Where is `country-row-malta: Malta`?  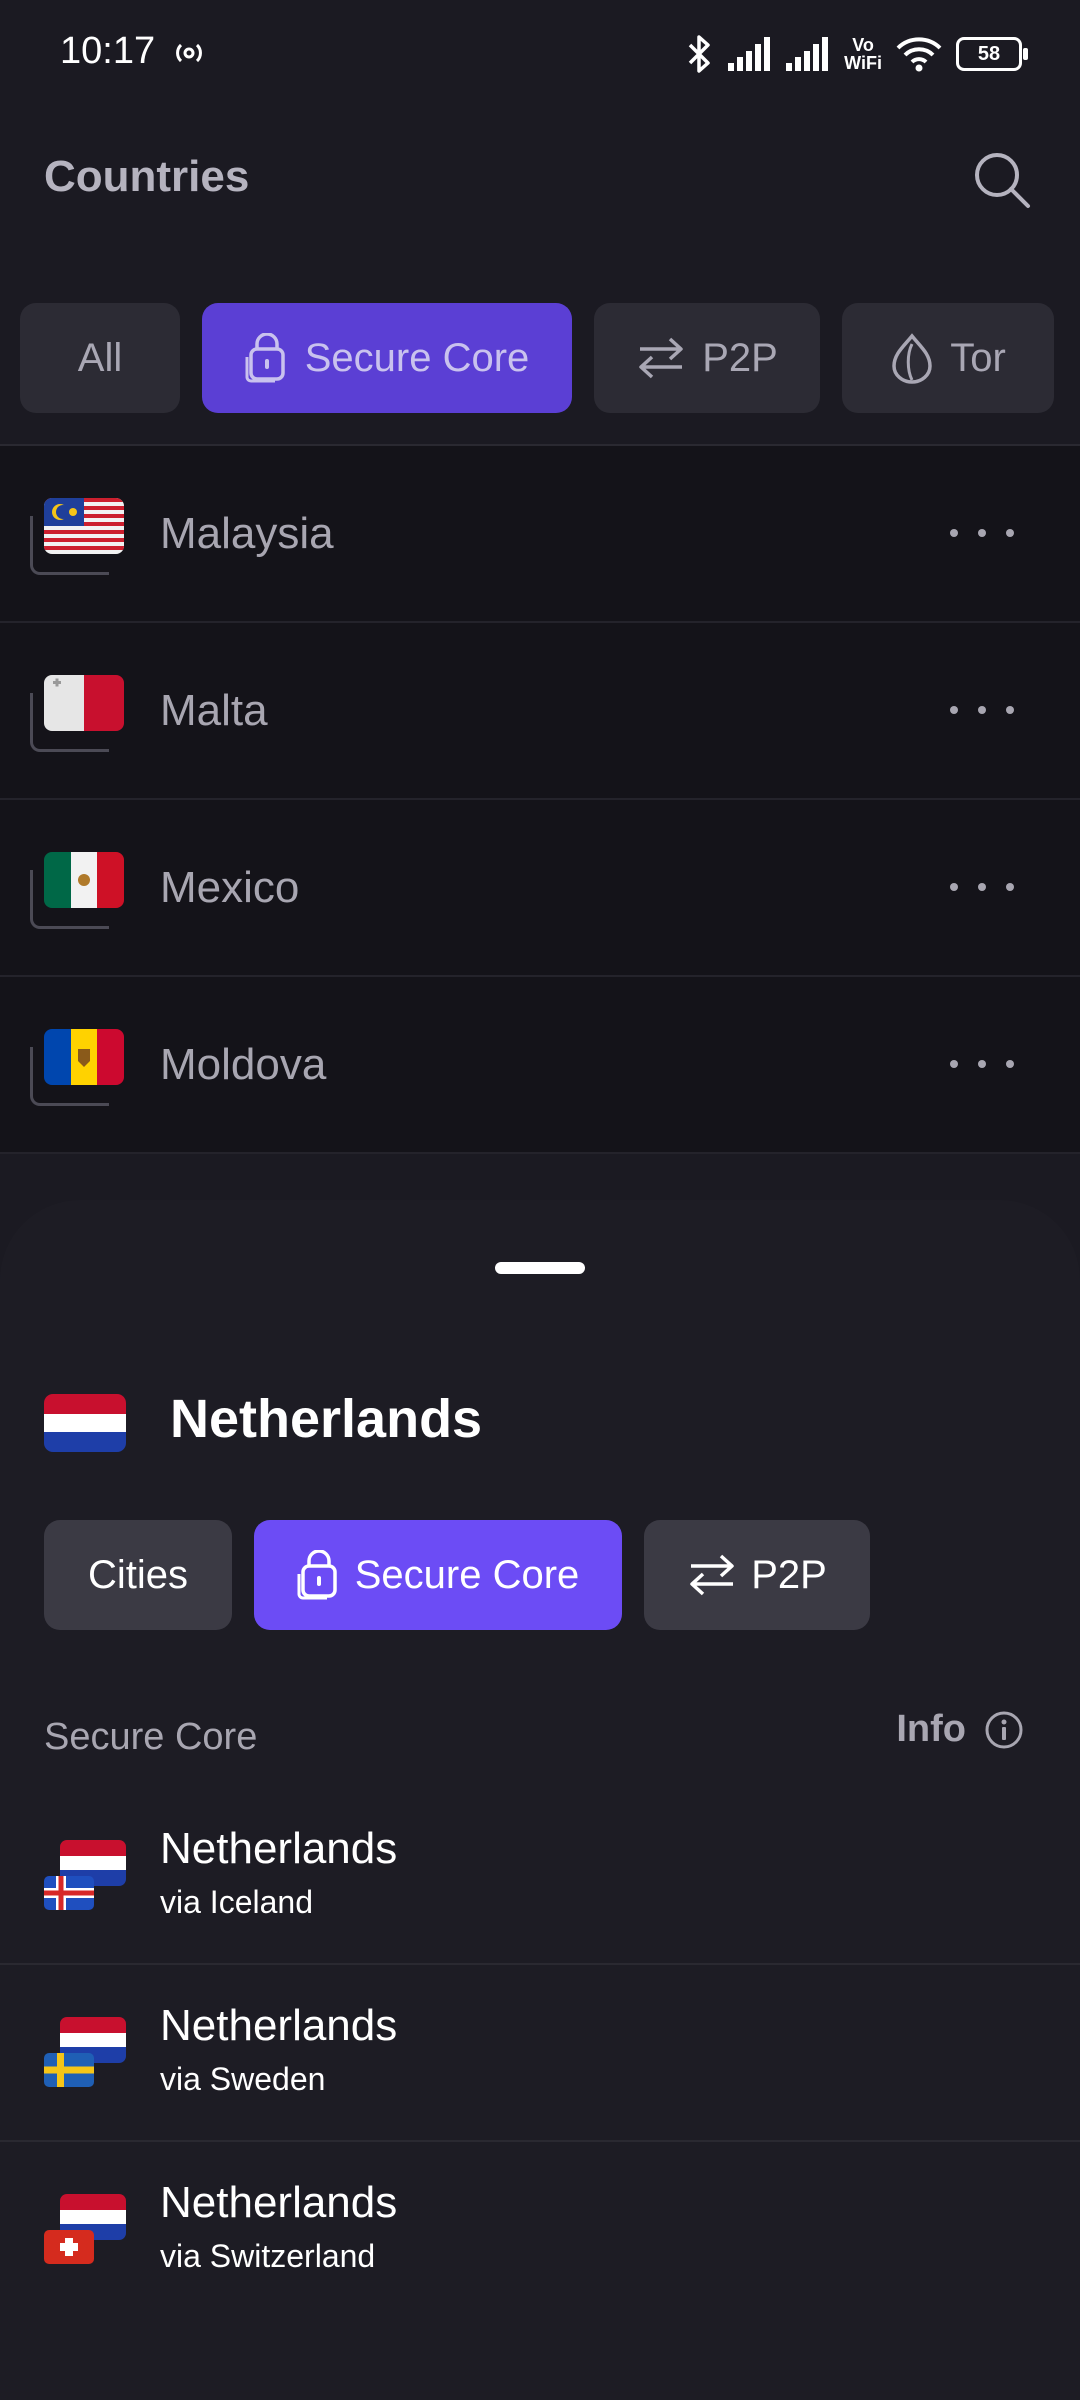 country-row-malta: Malta is located at coordinates (540, 711).